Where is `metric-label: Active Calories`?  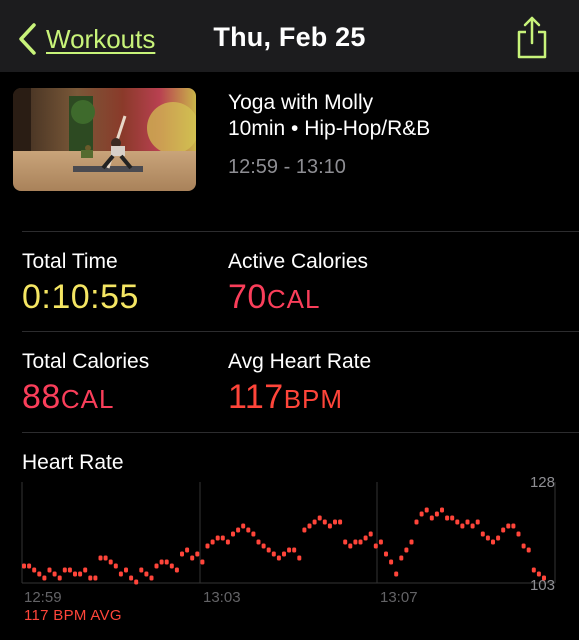 metric-label: Active Calories is located at coordinates (298, 261).